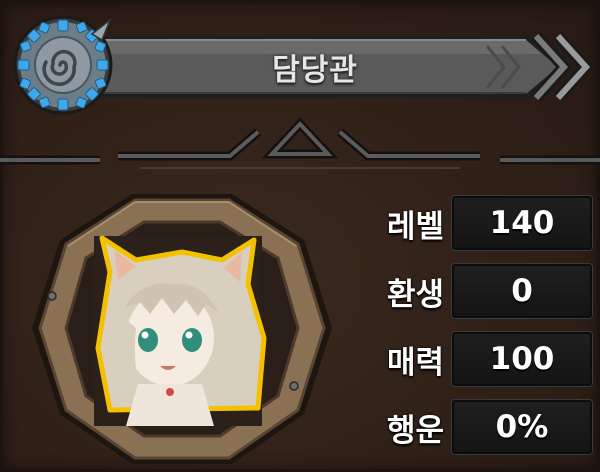 This screenshot has height=472, width=600. I want to click on stat-label: 레벨, so click(415, 226).